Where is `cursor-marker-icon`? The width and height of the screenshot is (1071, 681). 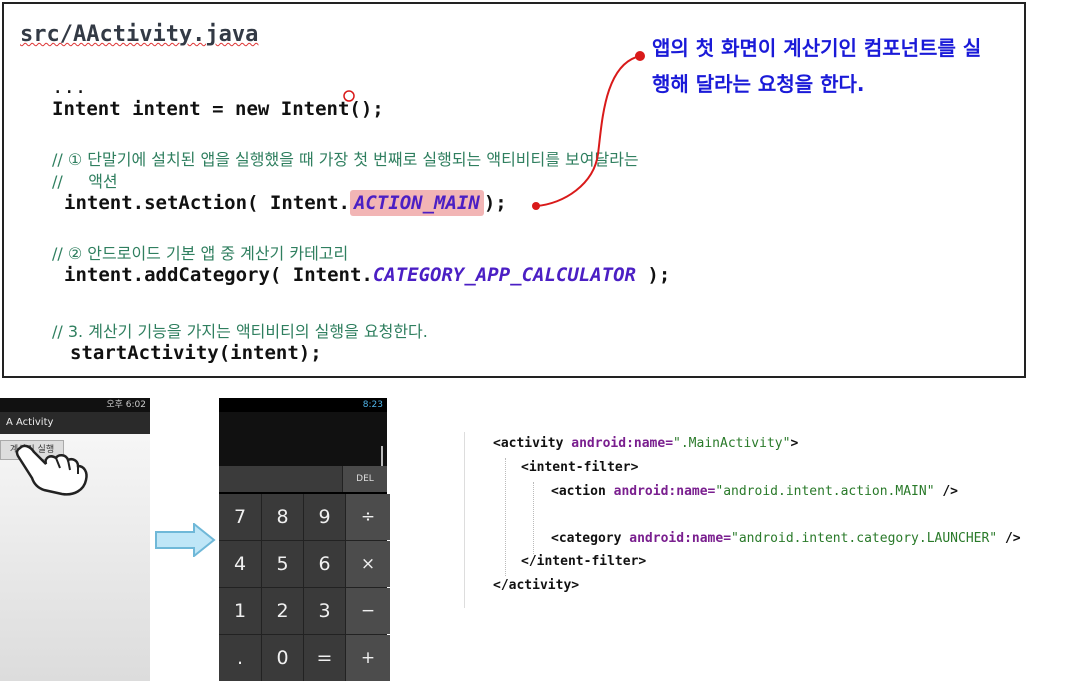
cursor-marker-icon is located at coordinates (349, 96).